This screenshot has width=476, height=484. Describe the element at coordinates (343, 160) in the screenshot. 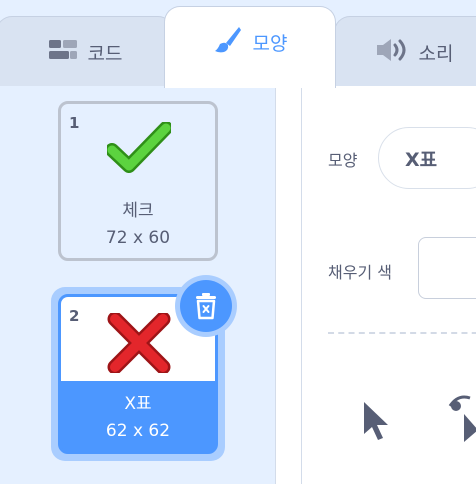

I see `costume-name-label: 모양` at that location.